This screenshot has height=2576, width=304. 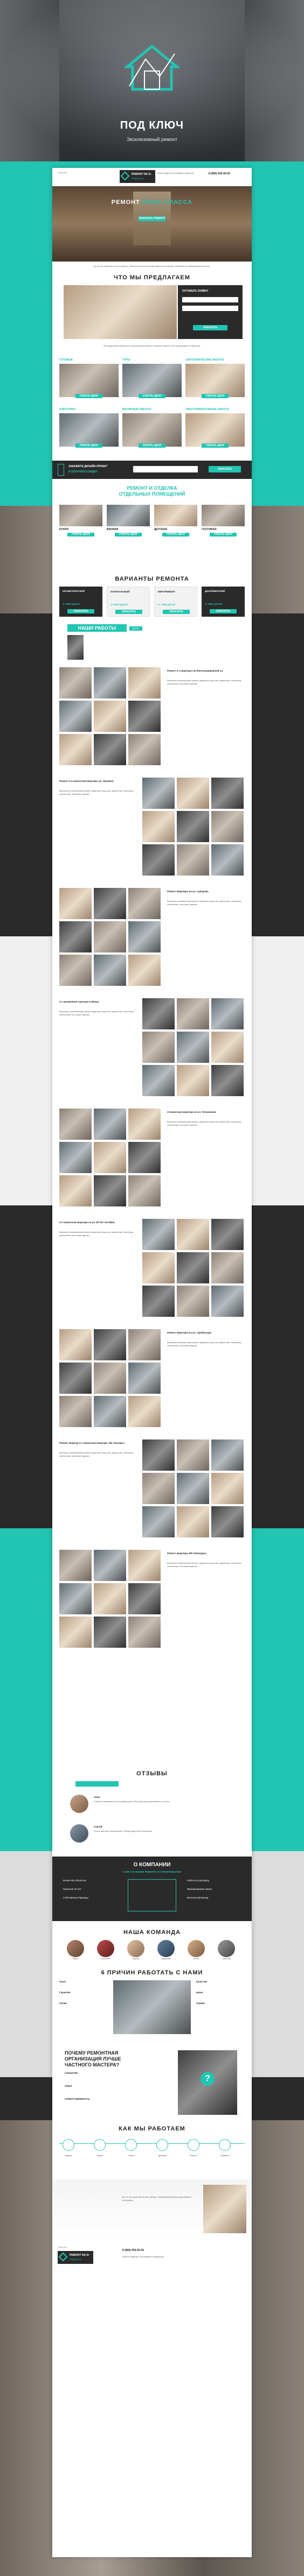 What do you see at coordinates (152, 218) in the screenshot?
I see `lux-cta-button: ЗАКАЗАТЬ РЕМОНТ` at bounding box center [152, 218].